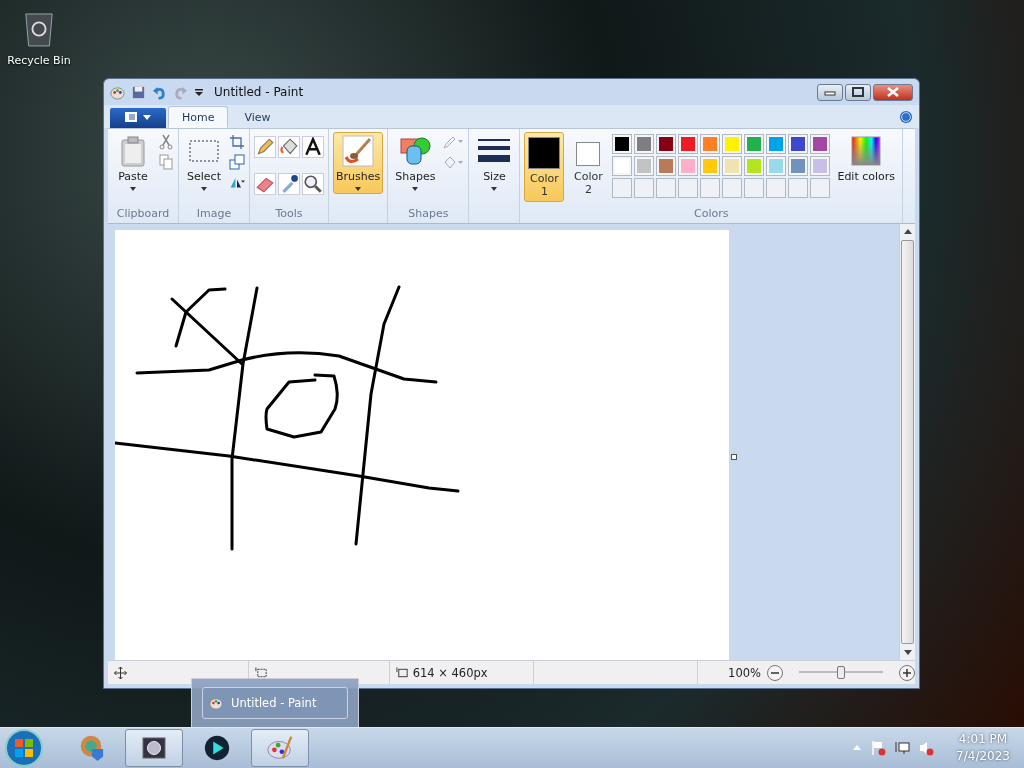 Image resolution: width=1024 pixels, height=768 pixels. I want to click on crop-icon, so click(237, 142).